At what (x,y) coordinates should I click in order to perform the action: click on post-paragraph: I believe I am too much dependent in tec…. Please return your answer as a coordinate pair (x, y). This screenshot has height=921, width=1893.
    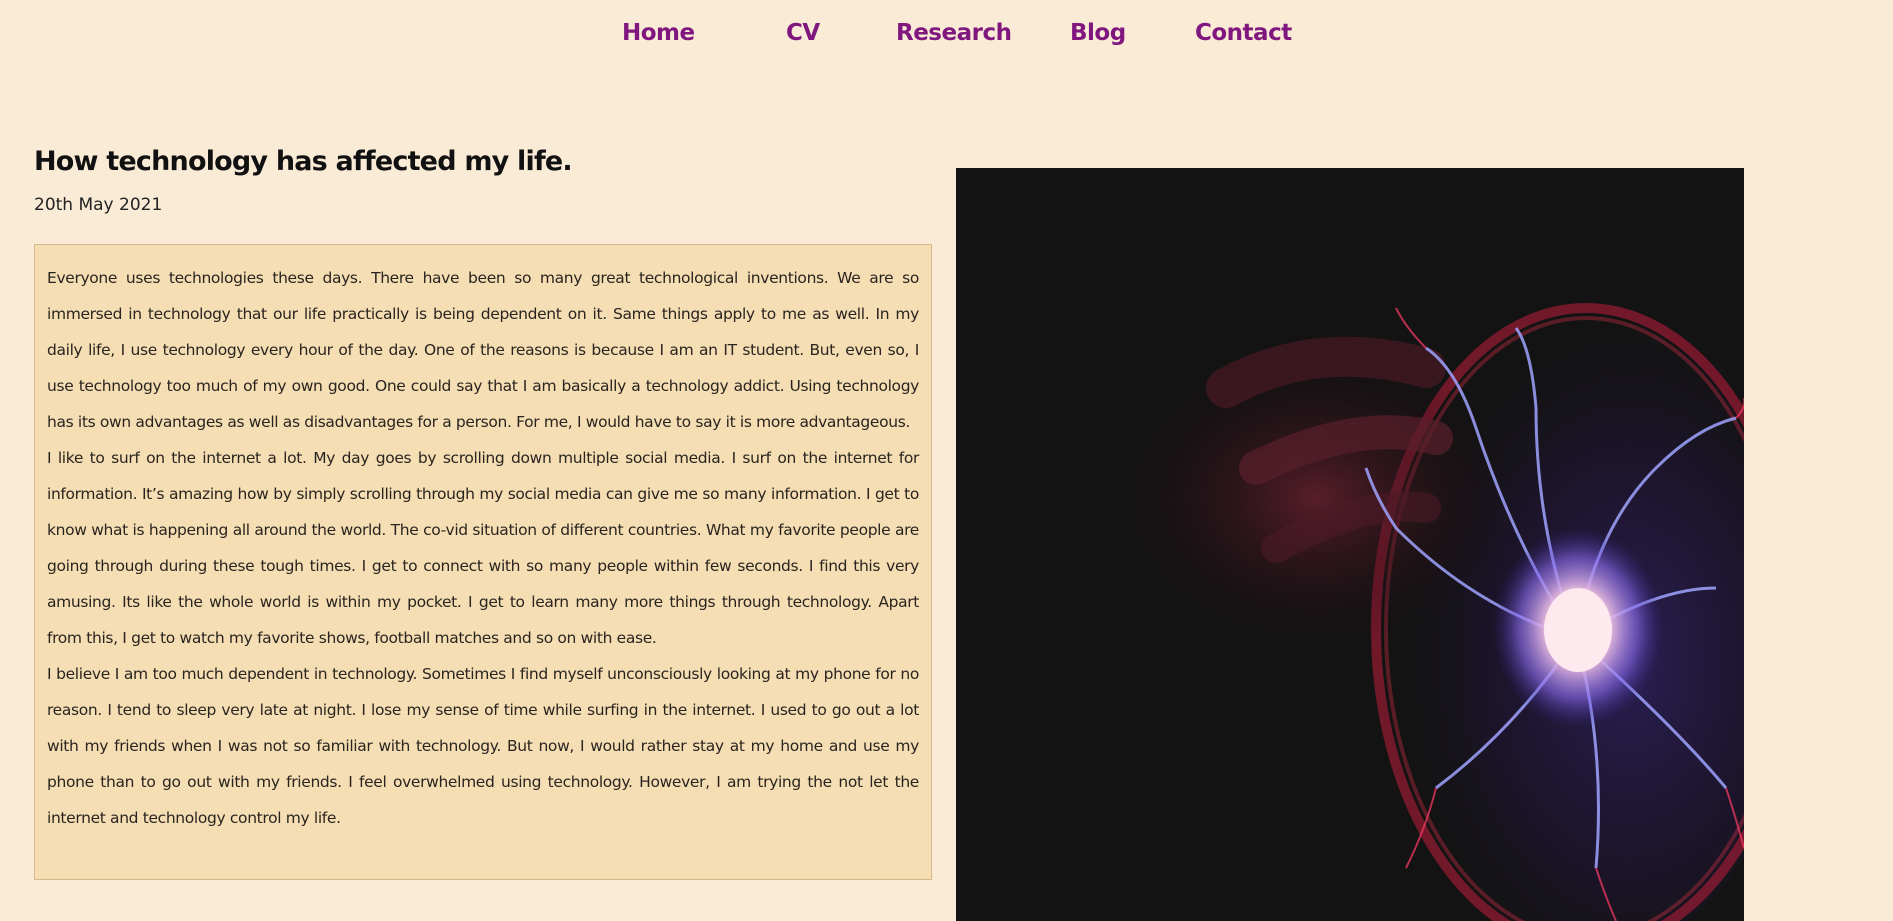
    Looking at the image, I should click on (483, 746).